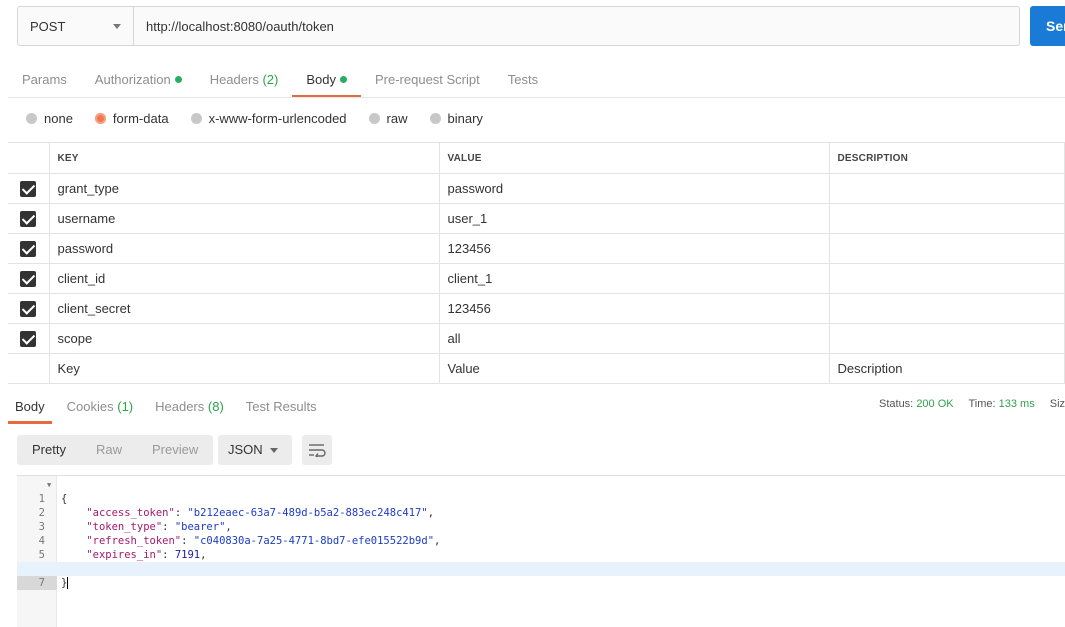 Image resolution: width=1065 pixels, height=627 pixels. I want to click on key-cell: password, so click(244, 248).